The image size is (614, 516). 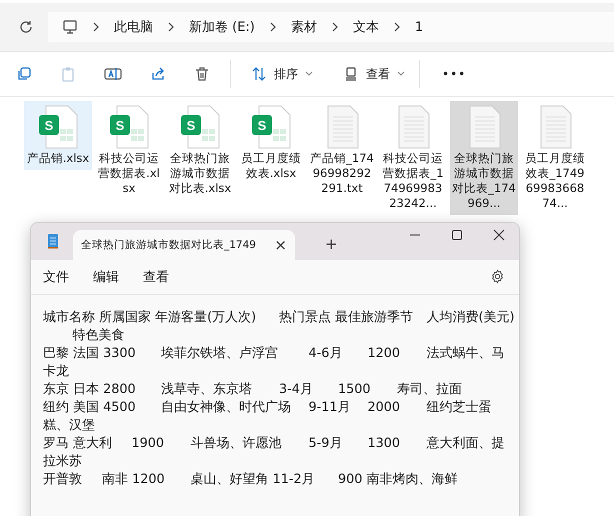 I want to click on close-icon, so click(x=499, y=235).